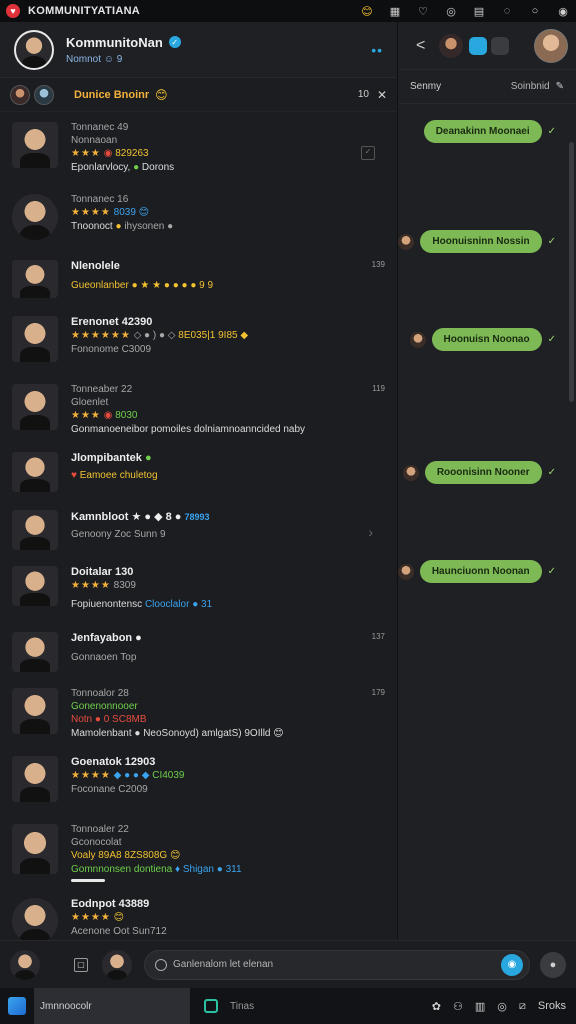 This screenshot has height=1024, width=576. What do you see at coordinates (420, 46) in the screenshot?
I see `back-icon: <` at bounding box center [420, 46].